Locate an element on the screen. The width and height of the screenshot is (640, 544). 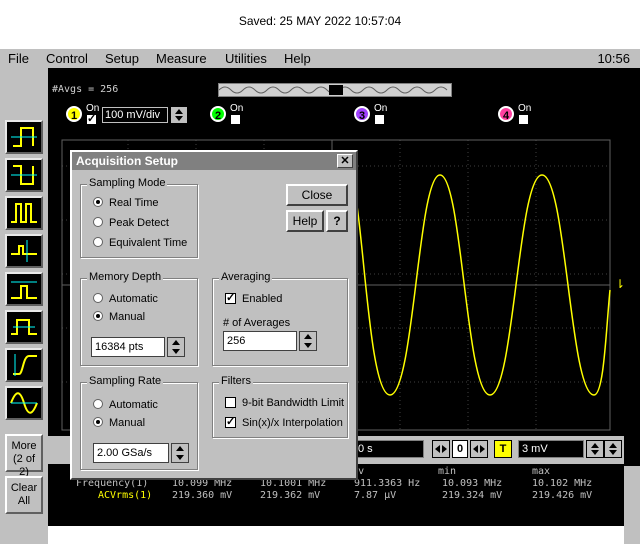
slew-trigger-button is located at coordinates (24, 365).